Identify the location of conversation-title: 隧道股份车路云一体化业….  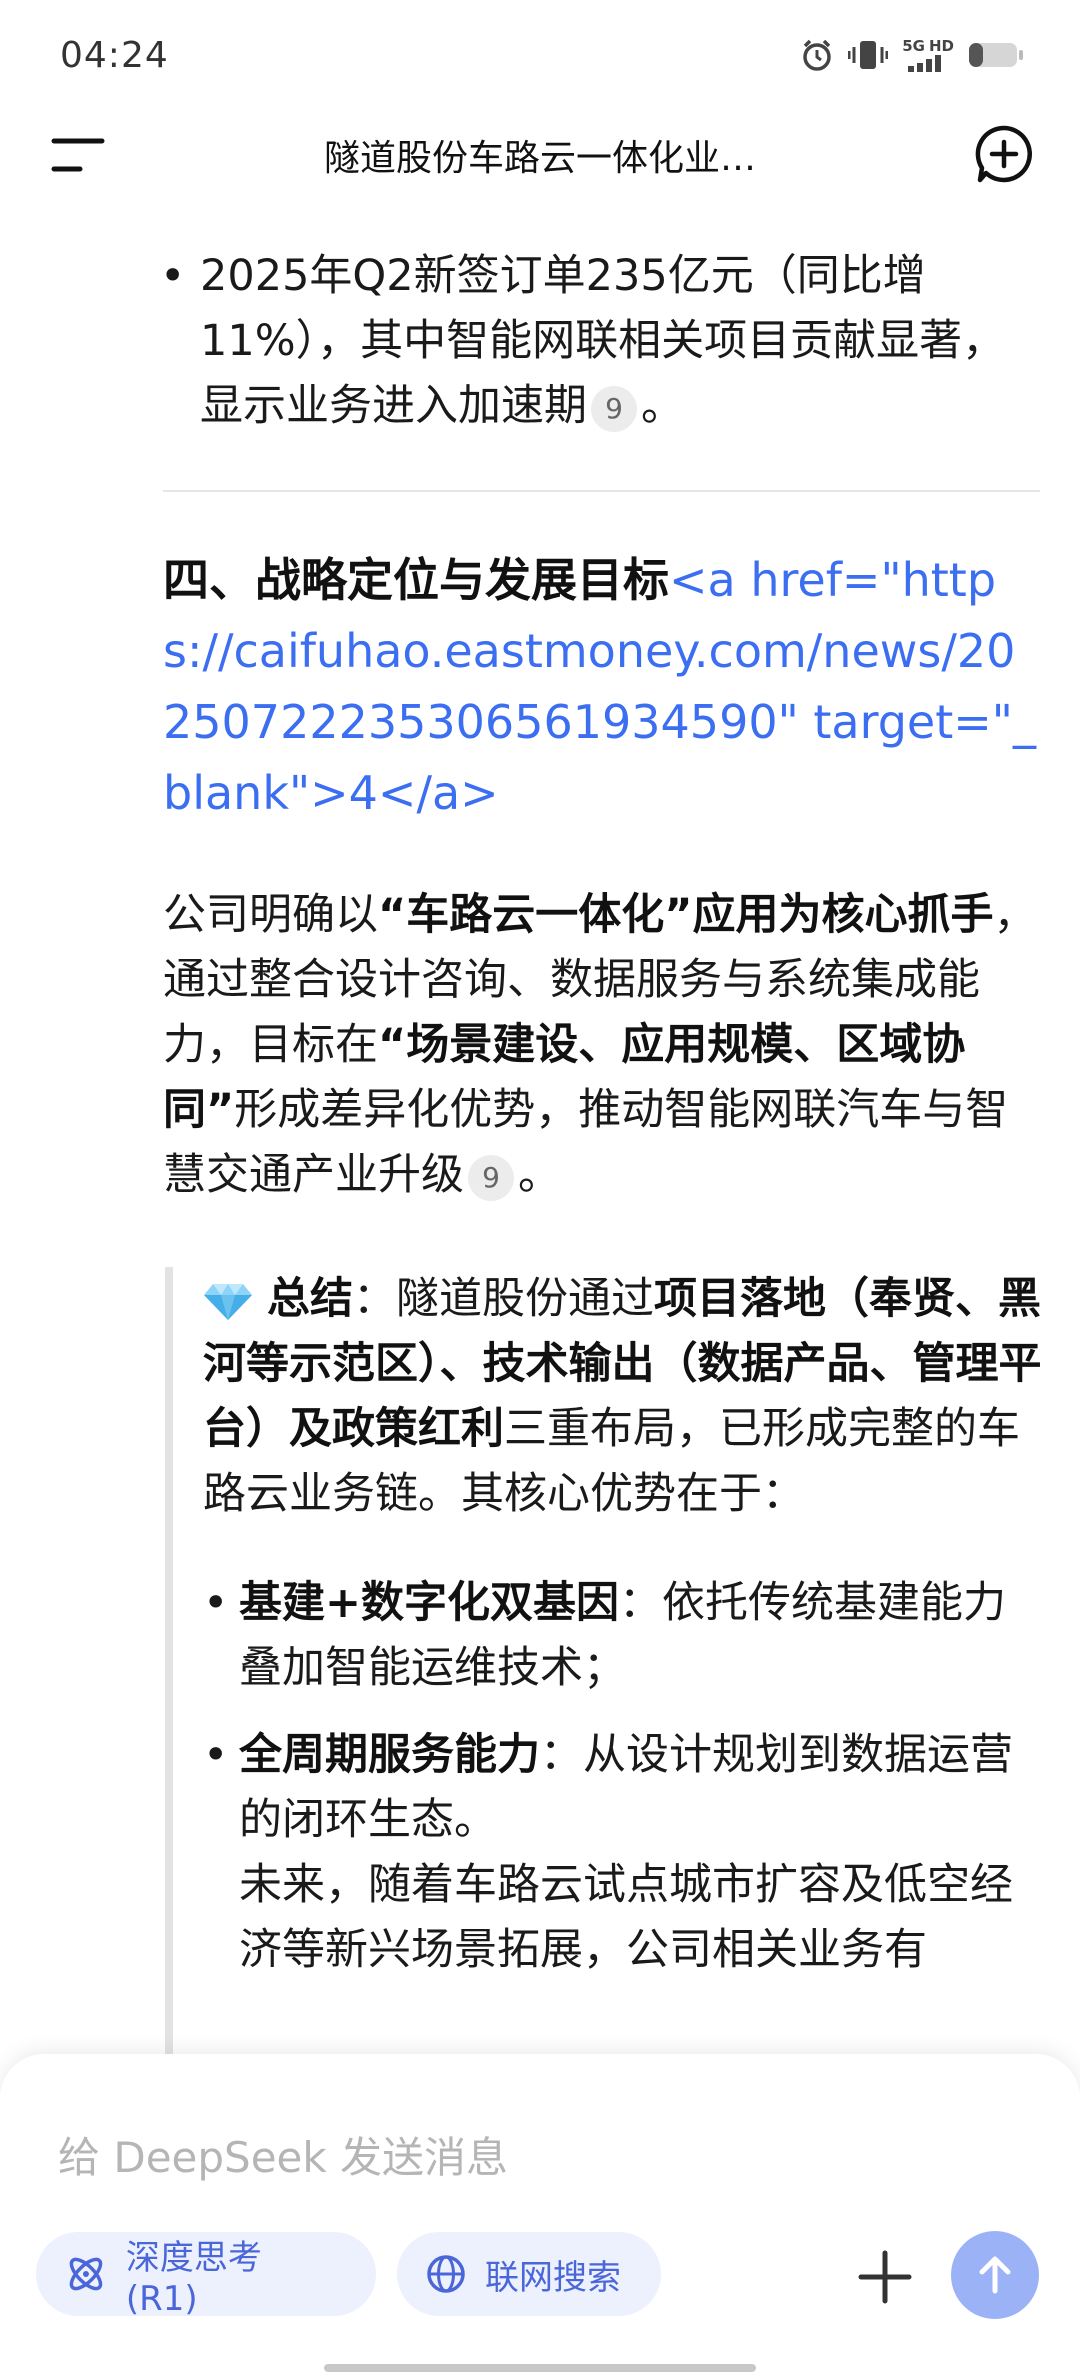
(540, 155).